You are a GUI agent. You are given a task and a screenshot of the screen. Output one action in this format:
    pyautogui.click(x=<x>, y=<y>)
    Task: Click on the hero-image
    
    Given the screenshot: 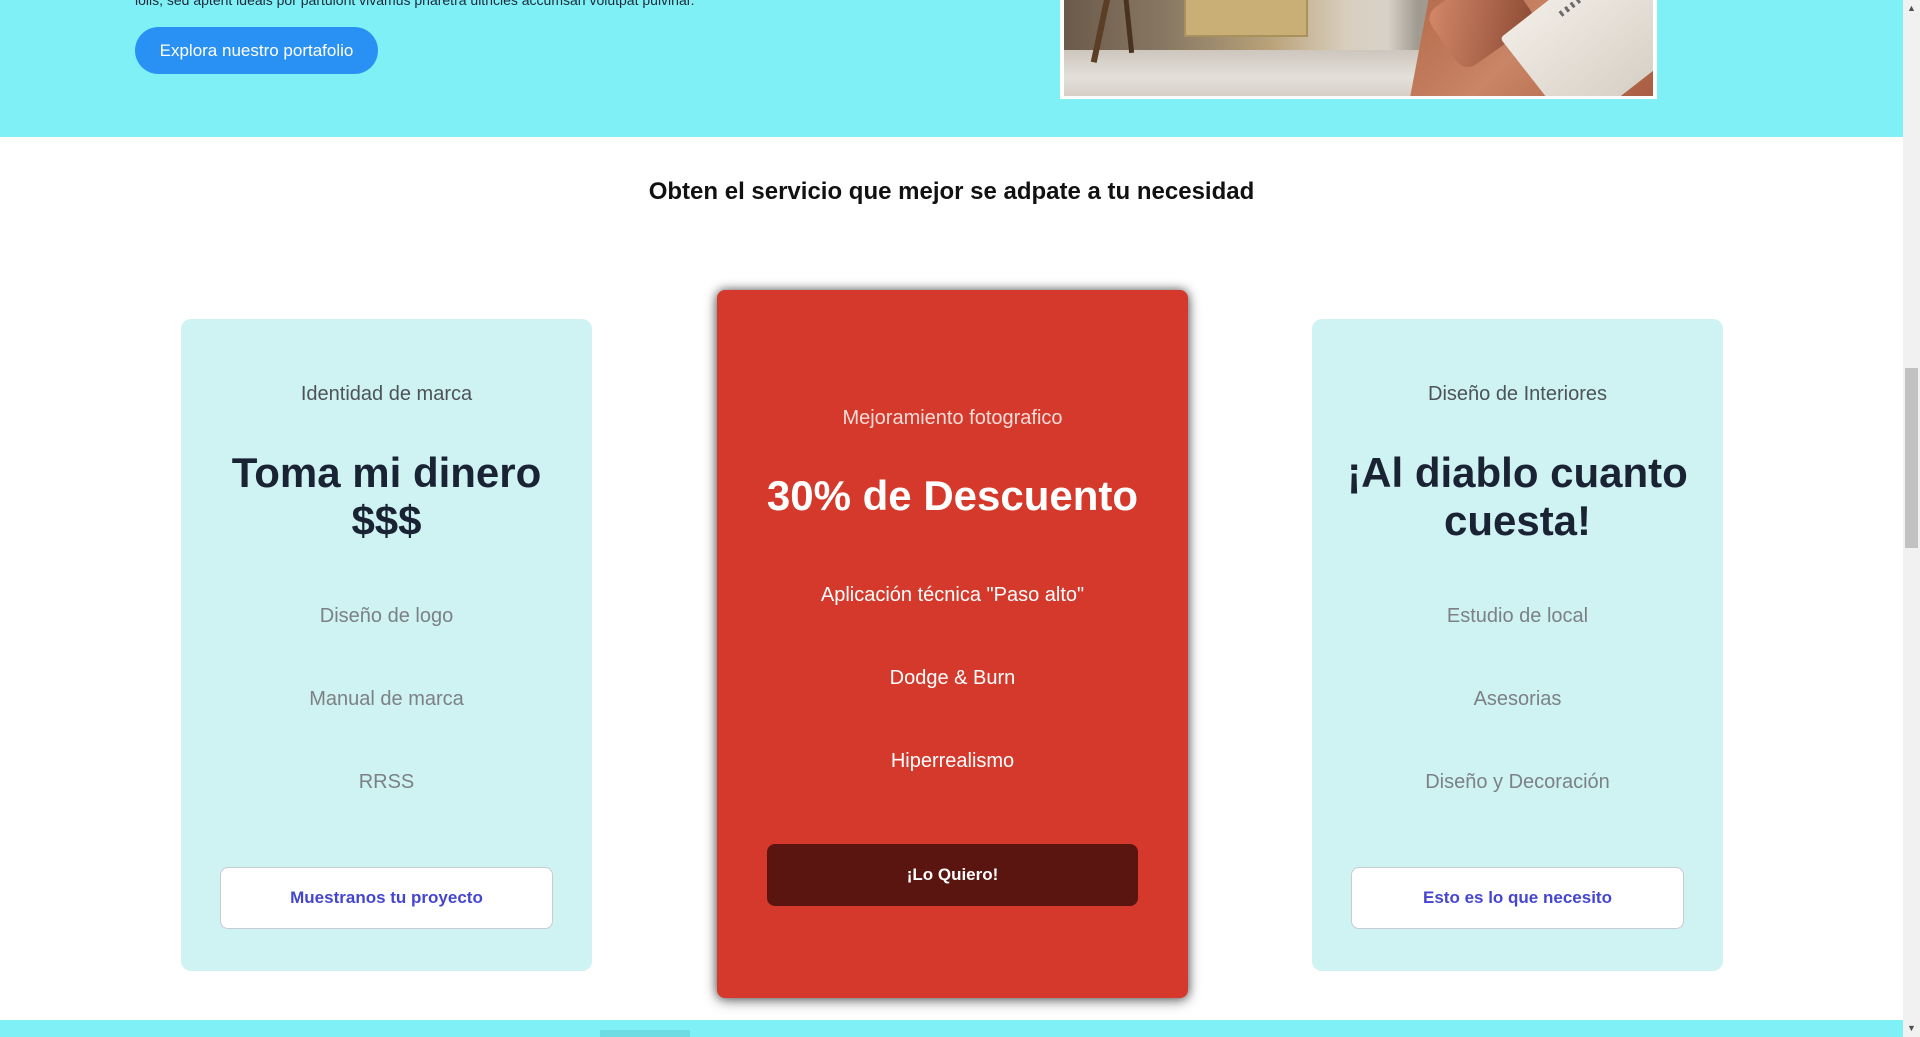 What is the action you would take?
    pyautogui.click(x=1358, y=49)
    